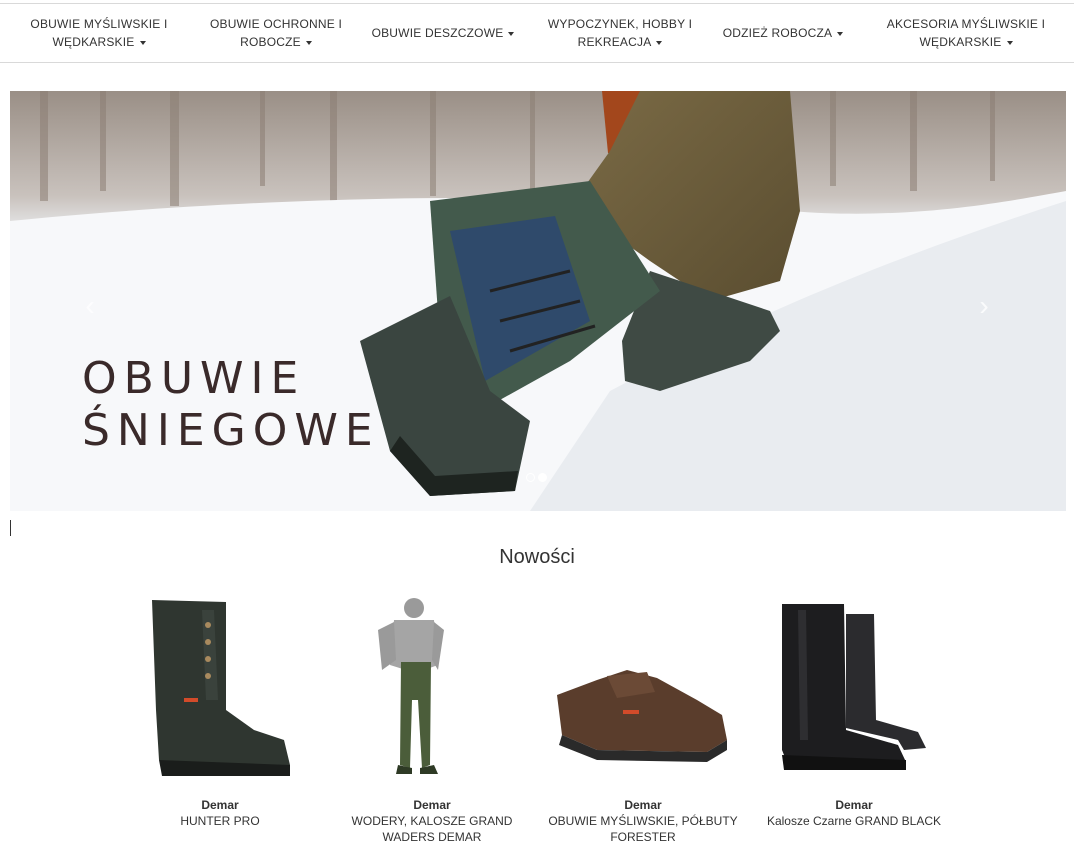  I want to click on product-name: WODERY, KALOSZE GRAND WADERS DEMAR, so click(432, 829).